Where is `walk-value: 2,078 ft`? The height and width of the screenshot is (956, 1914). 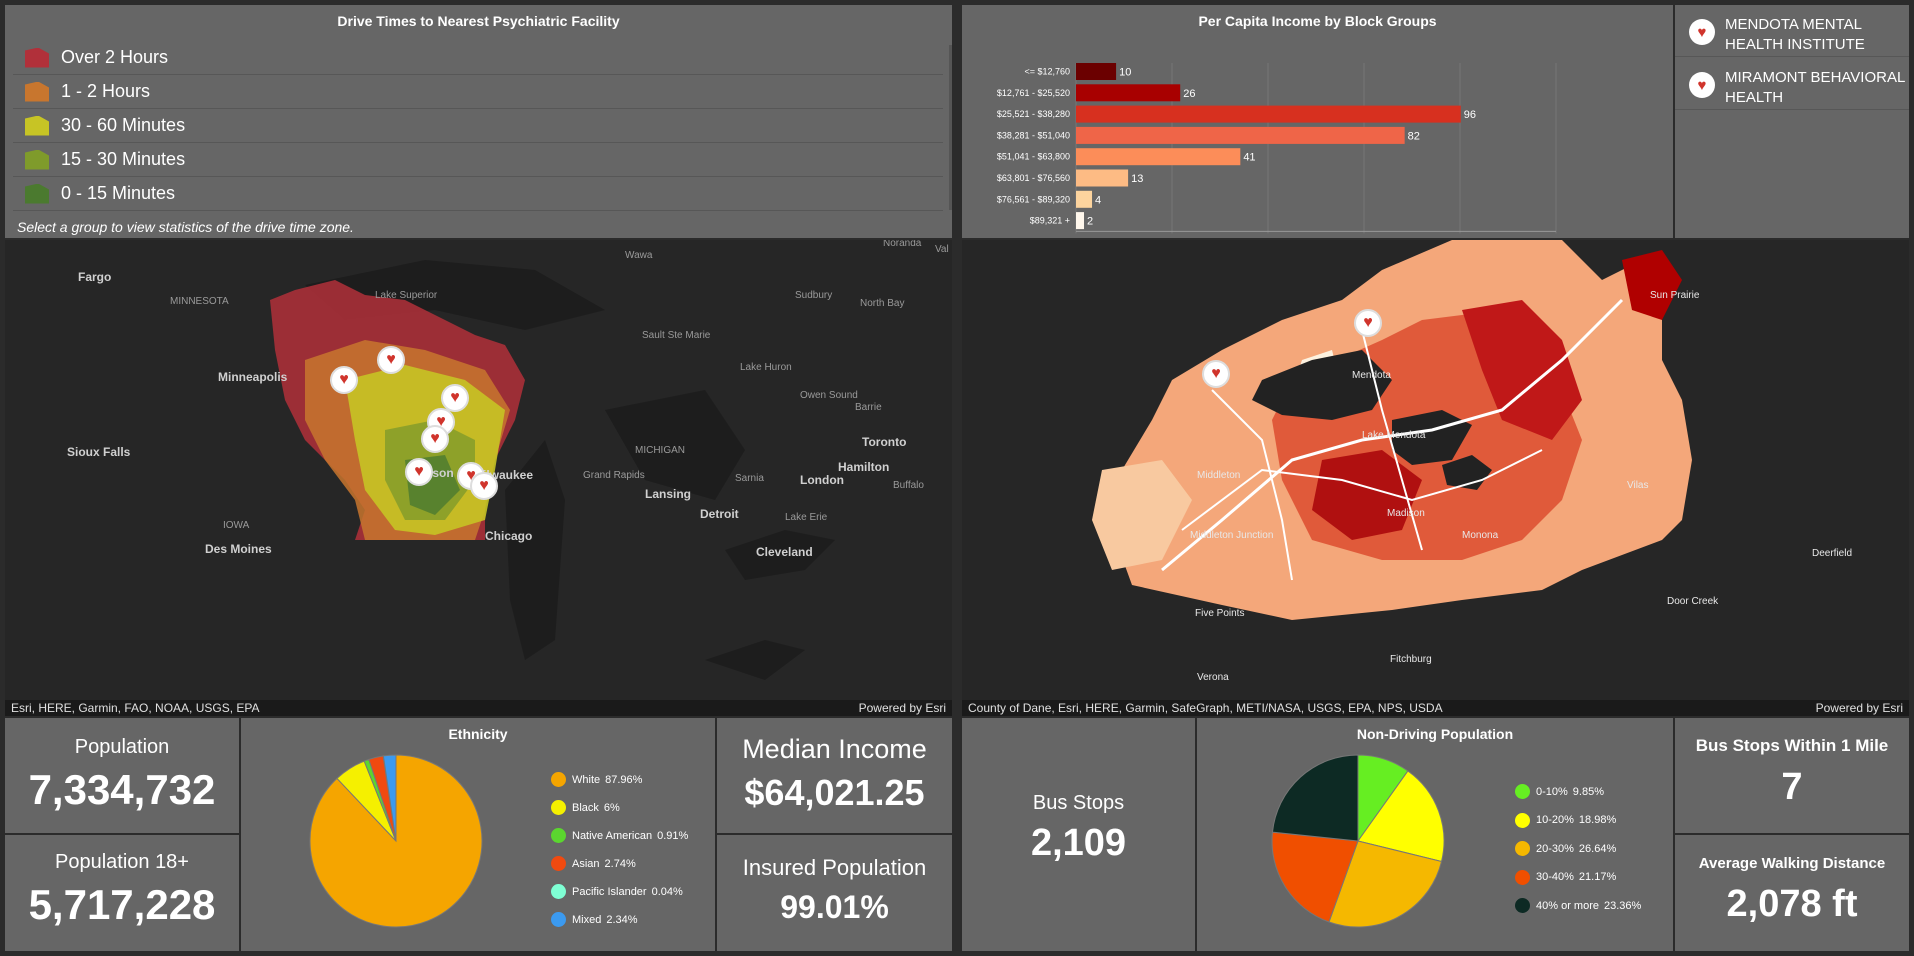
walk-value: 2,078 ft is located at coordinates (1792, 904).